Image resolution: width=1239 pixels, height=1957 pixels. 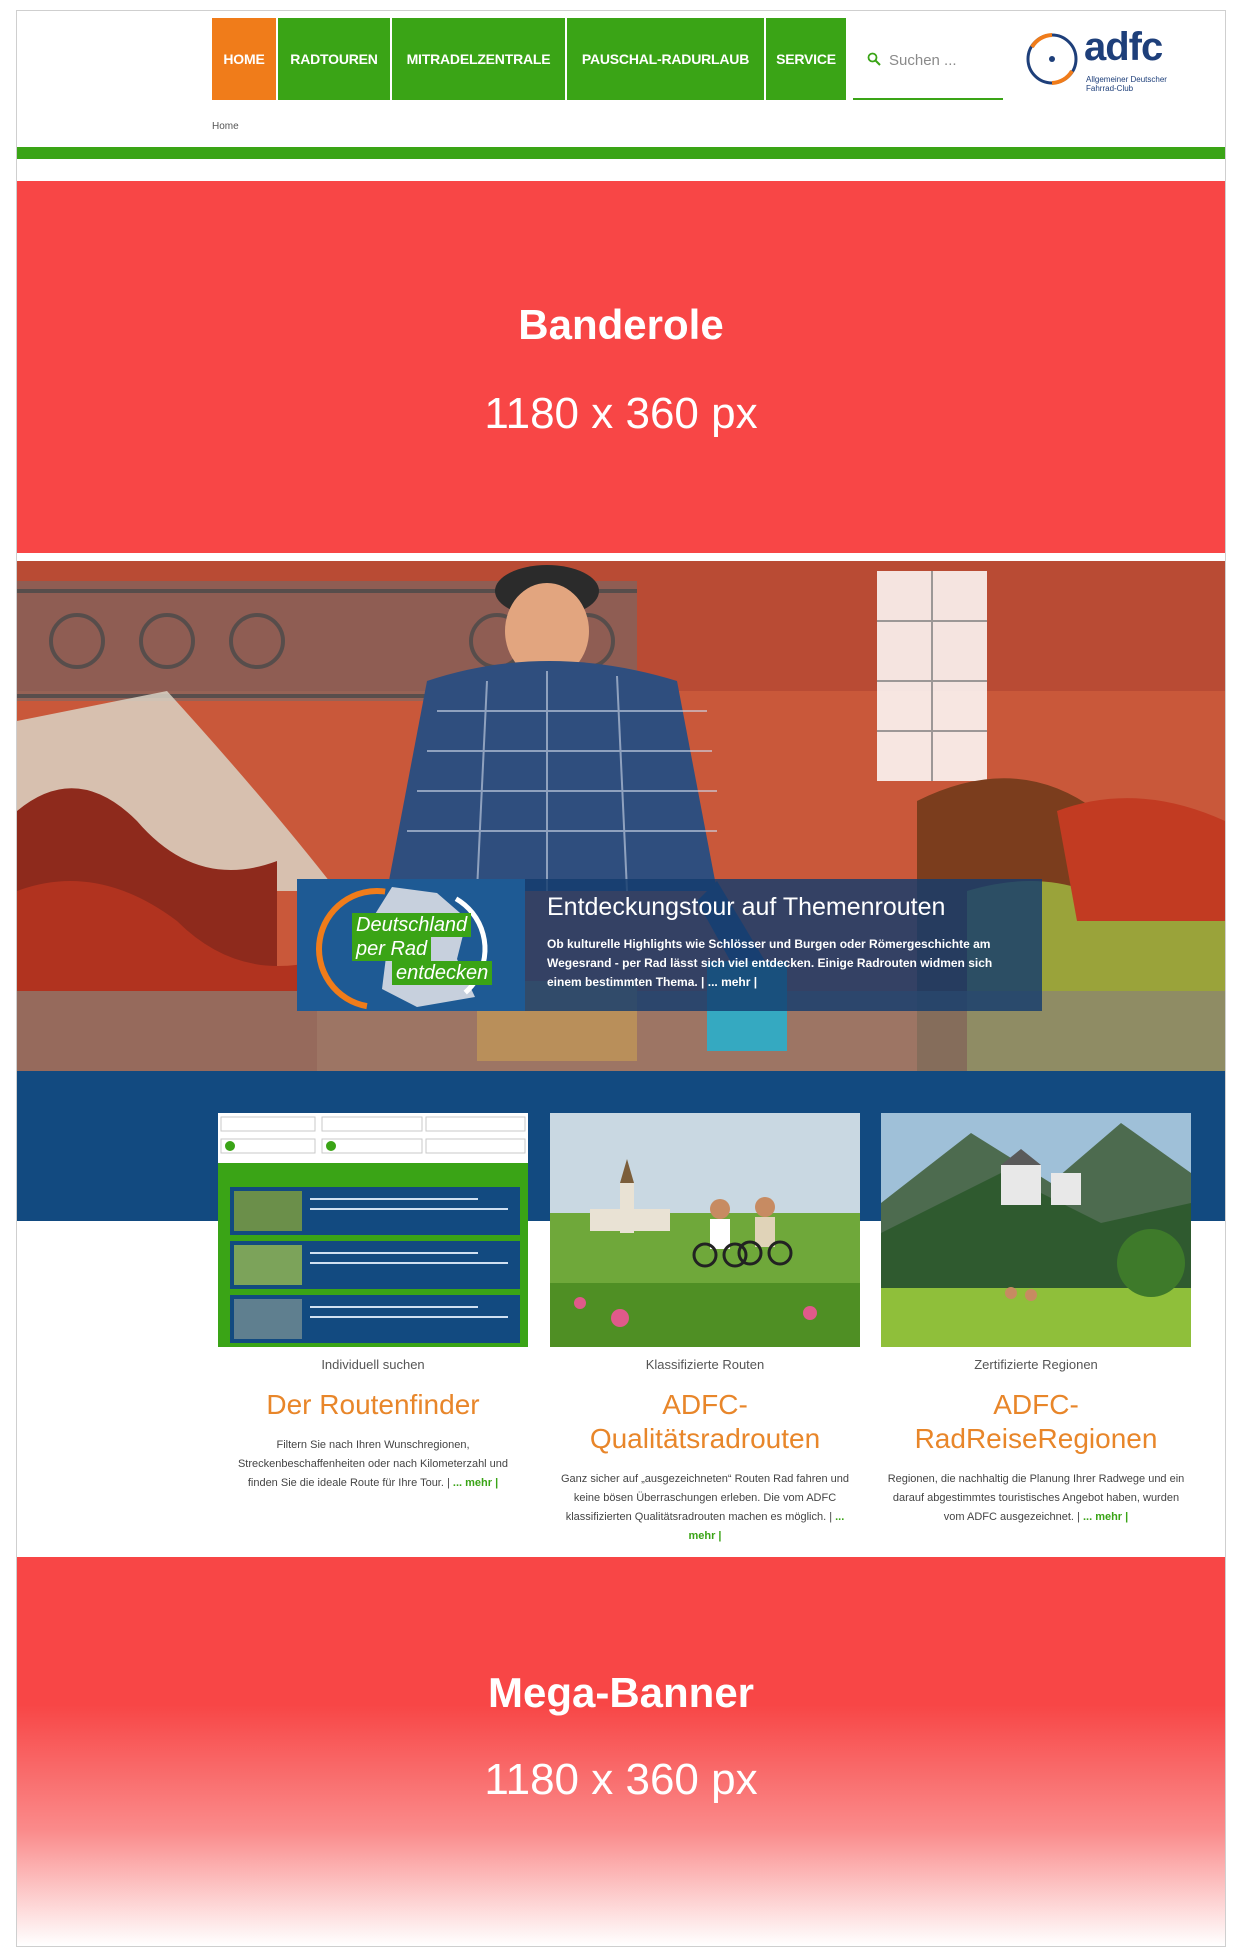 What do you see at coordinates (944, 60) in the screenshot?
I see `search-input` at bounding box center [944, 60].